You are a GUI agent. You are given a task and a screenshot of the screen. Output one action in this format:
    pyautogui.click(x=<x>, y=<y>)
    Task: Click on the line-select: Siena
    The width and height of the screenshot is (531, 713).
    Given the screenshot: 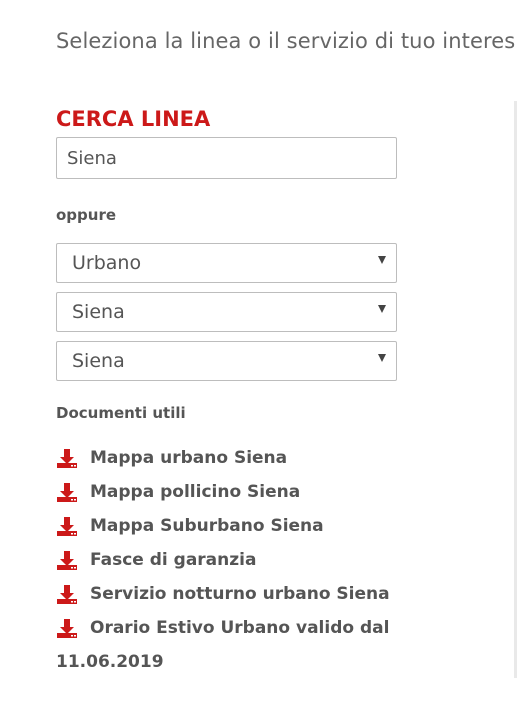 What is the action you would take?
    pyautogui.click(x=226, y=361)
    